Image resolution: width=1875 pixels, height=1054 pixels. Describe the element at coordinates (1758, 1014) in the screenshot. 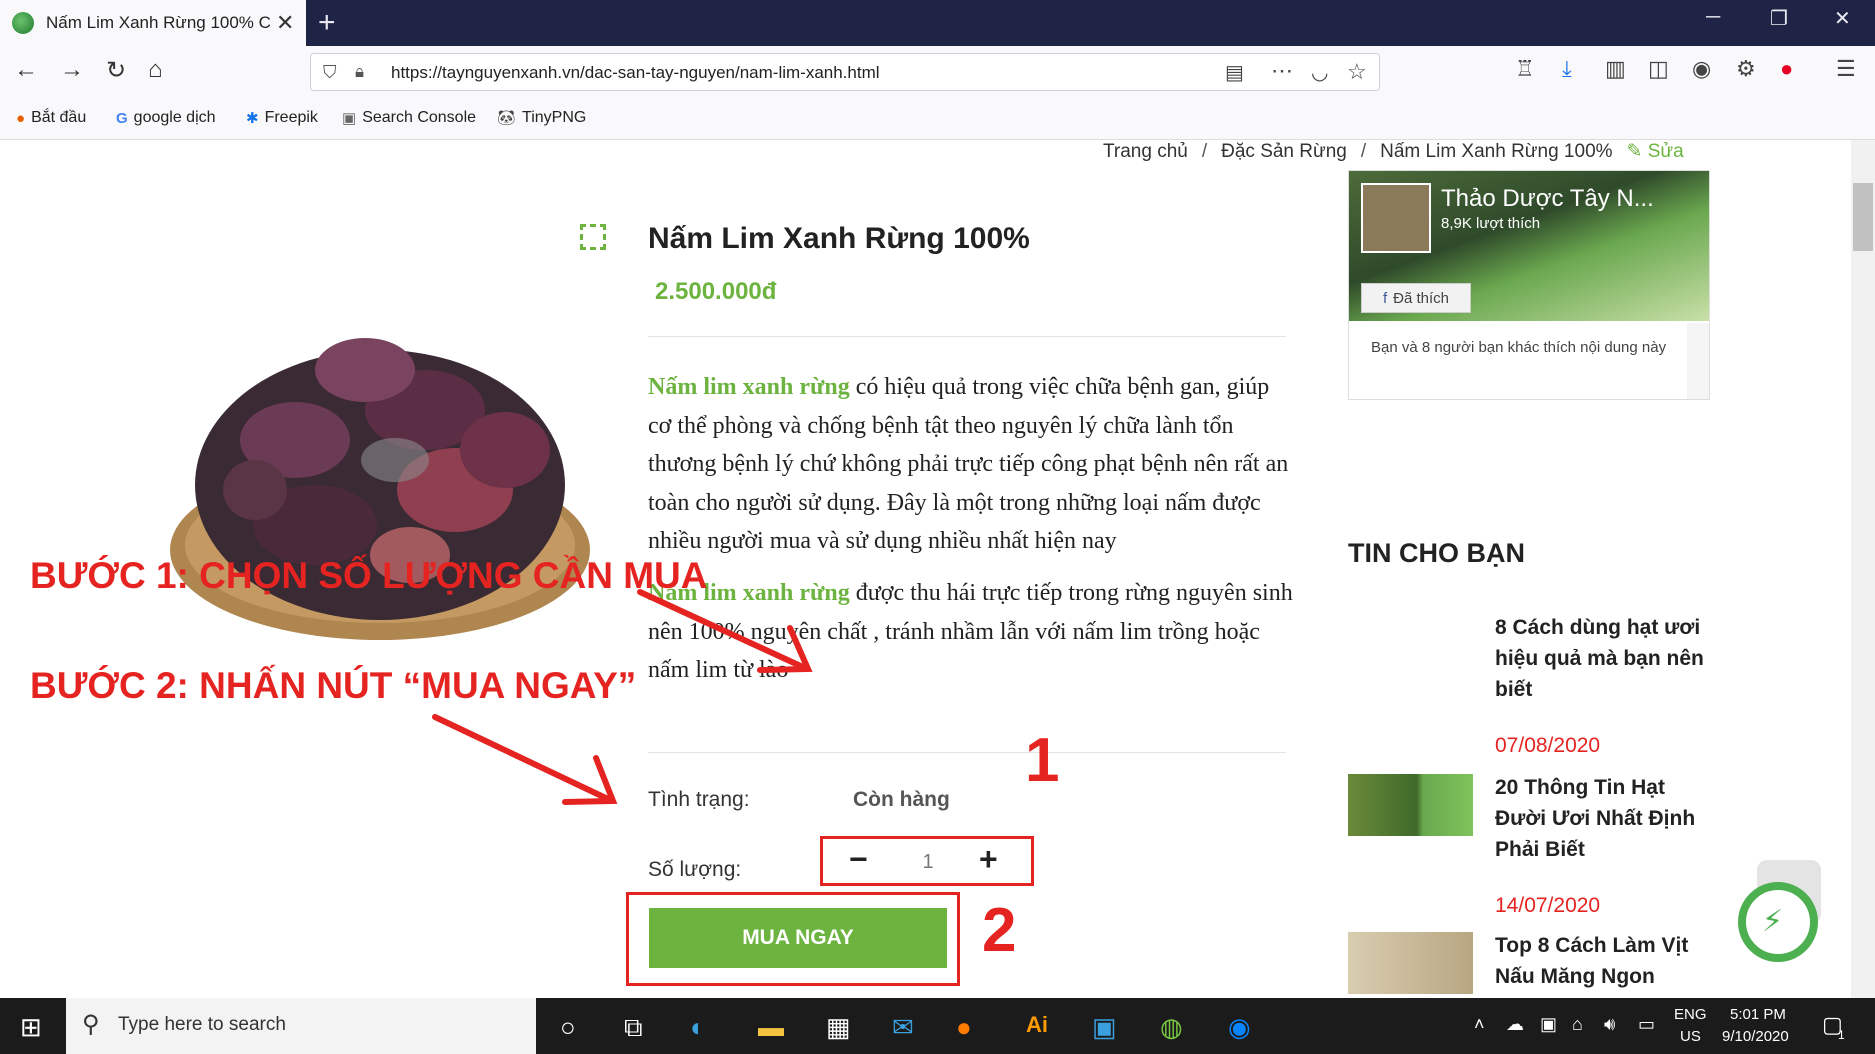

I see `clock-time: 5:01 PM` at that location.